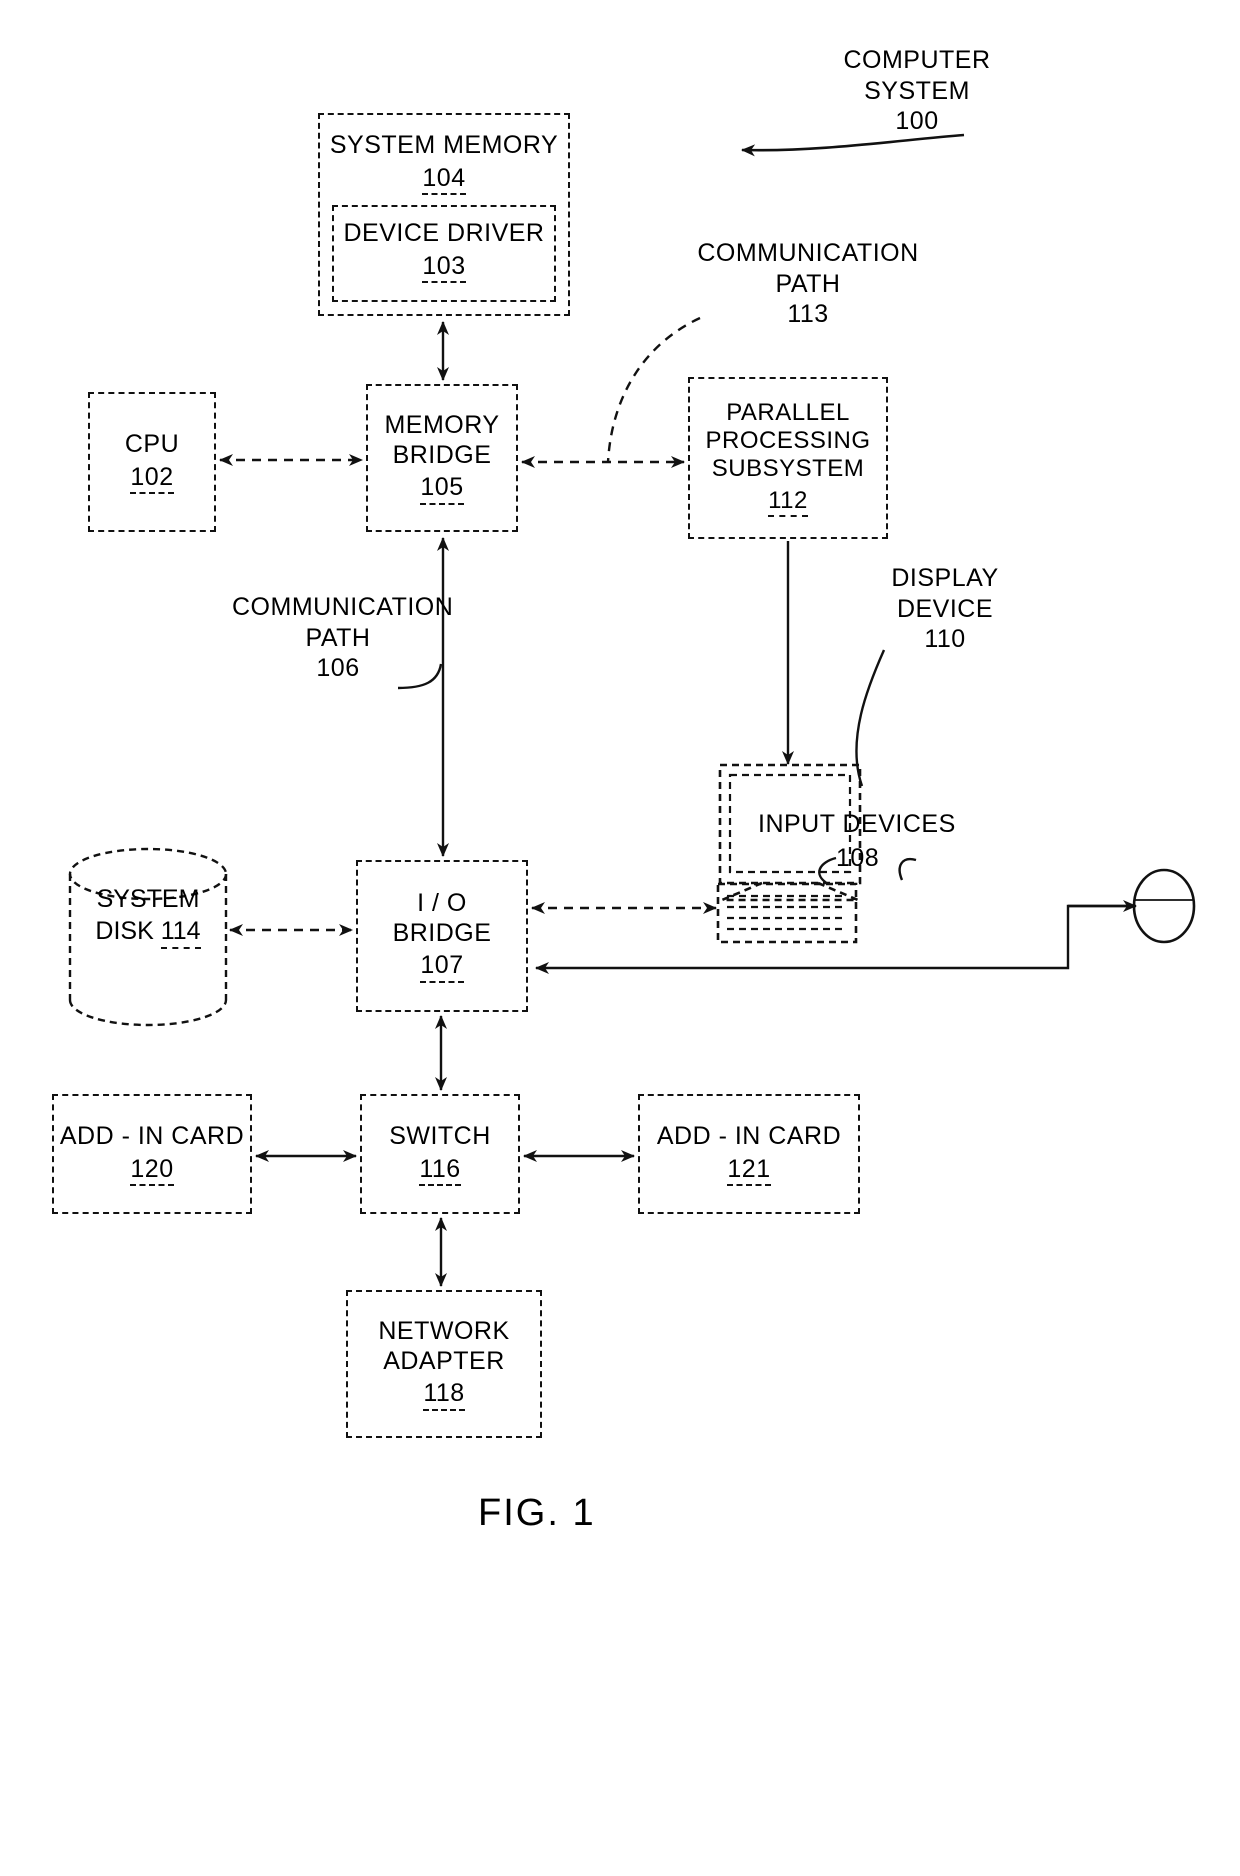  Describe the element at coordinates (338, 637) in the screenshot. I see `annotation-comm-106-line2: PATH` at that location.